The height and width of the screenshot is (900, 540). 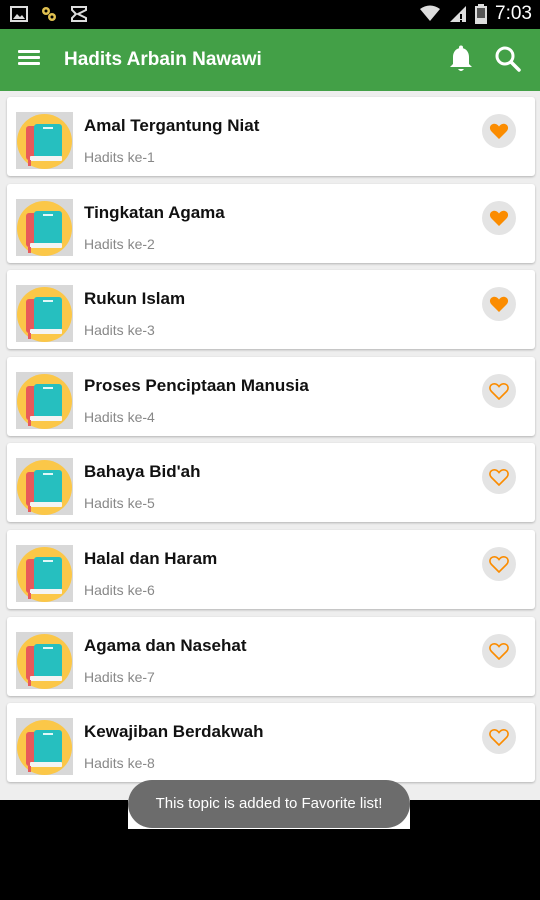 What do you see at coordinates (142, 472) in the screenshot?
I see `hadith-title: Bahaya Bid'ah` at bounding box center [142, 472].